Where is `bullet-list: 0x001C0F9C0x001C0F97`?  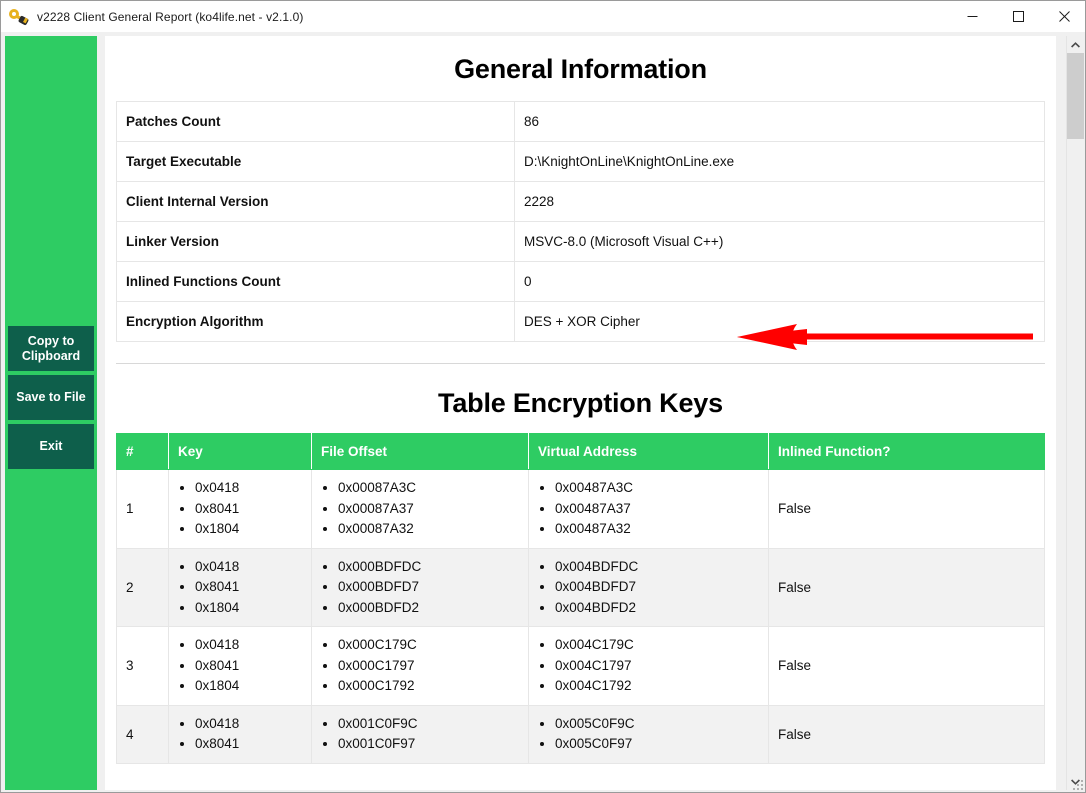
bullet-list: 0x001C0F9C0x001C0F97 is located at coordinates (420, 734).